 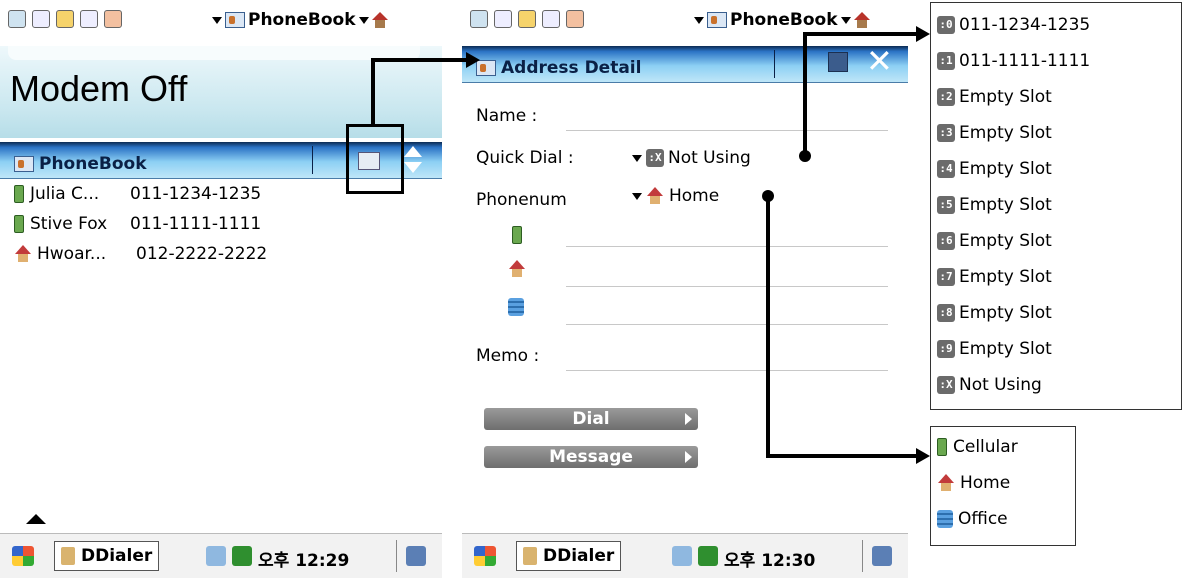 I want to click on quick-dial-option: :6 Empty Slot, so click(x=994, y=241).